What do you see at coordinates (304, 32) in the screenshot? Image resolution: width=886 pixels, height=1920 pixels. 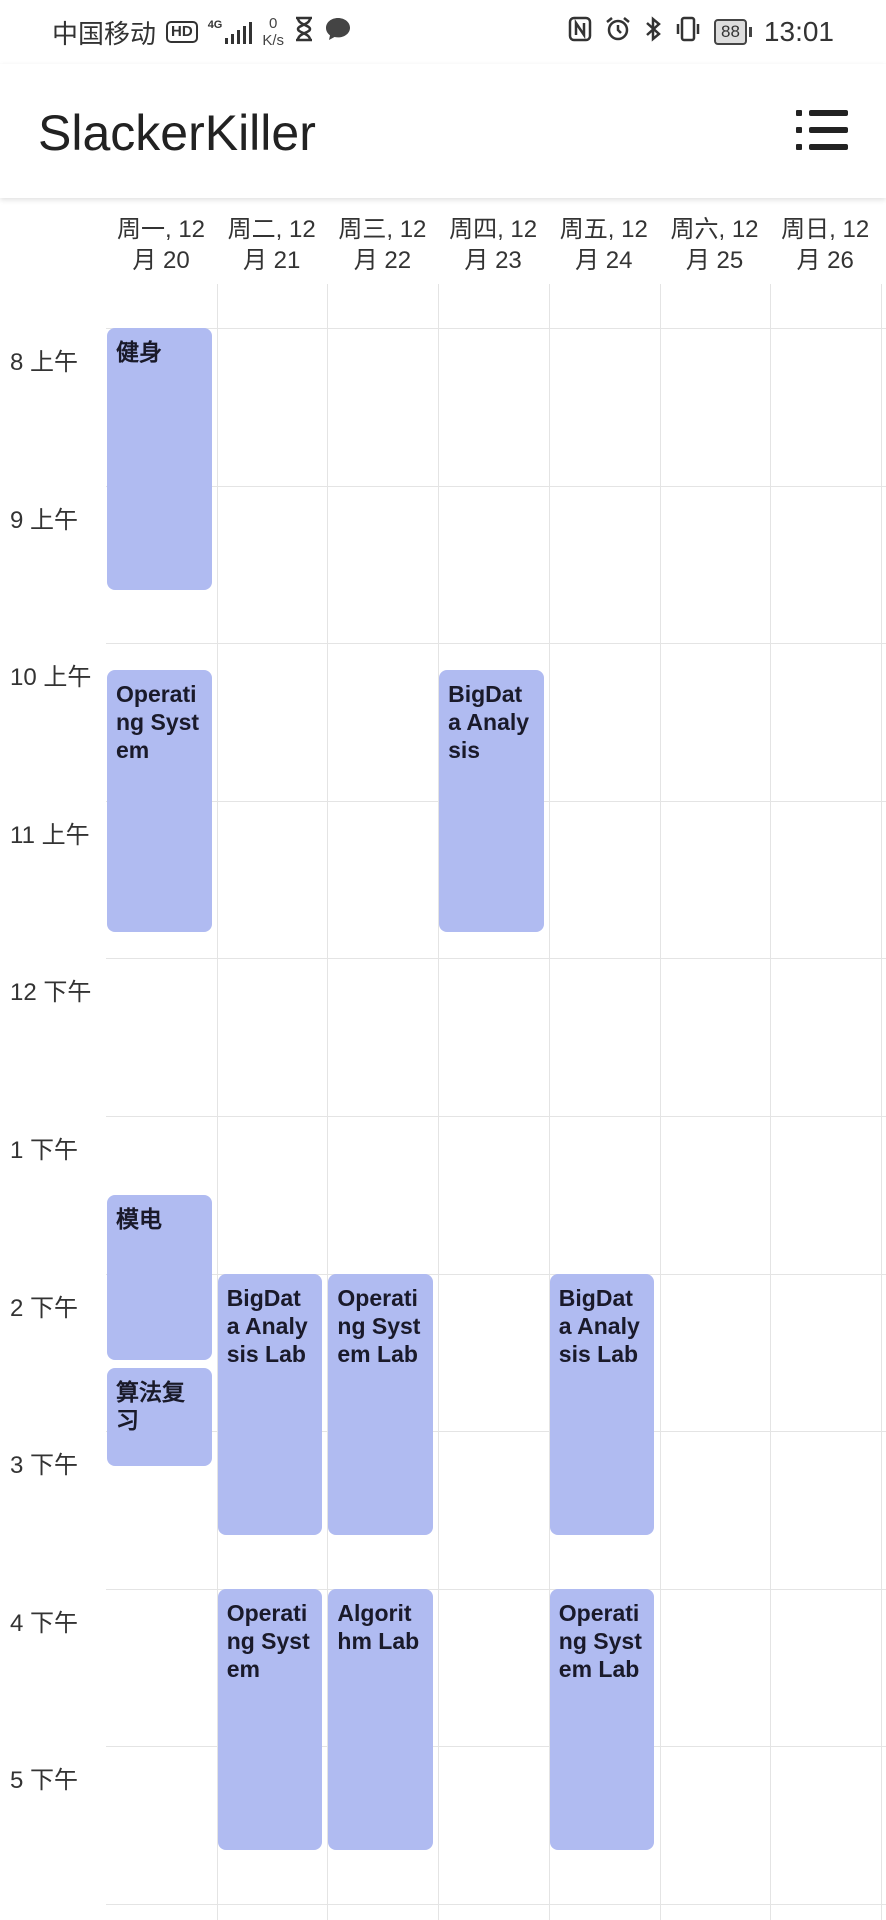 I see `hourglass-icon` at bounding box center [304, 32].